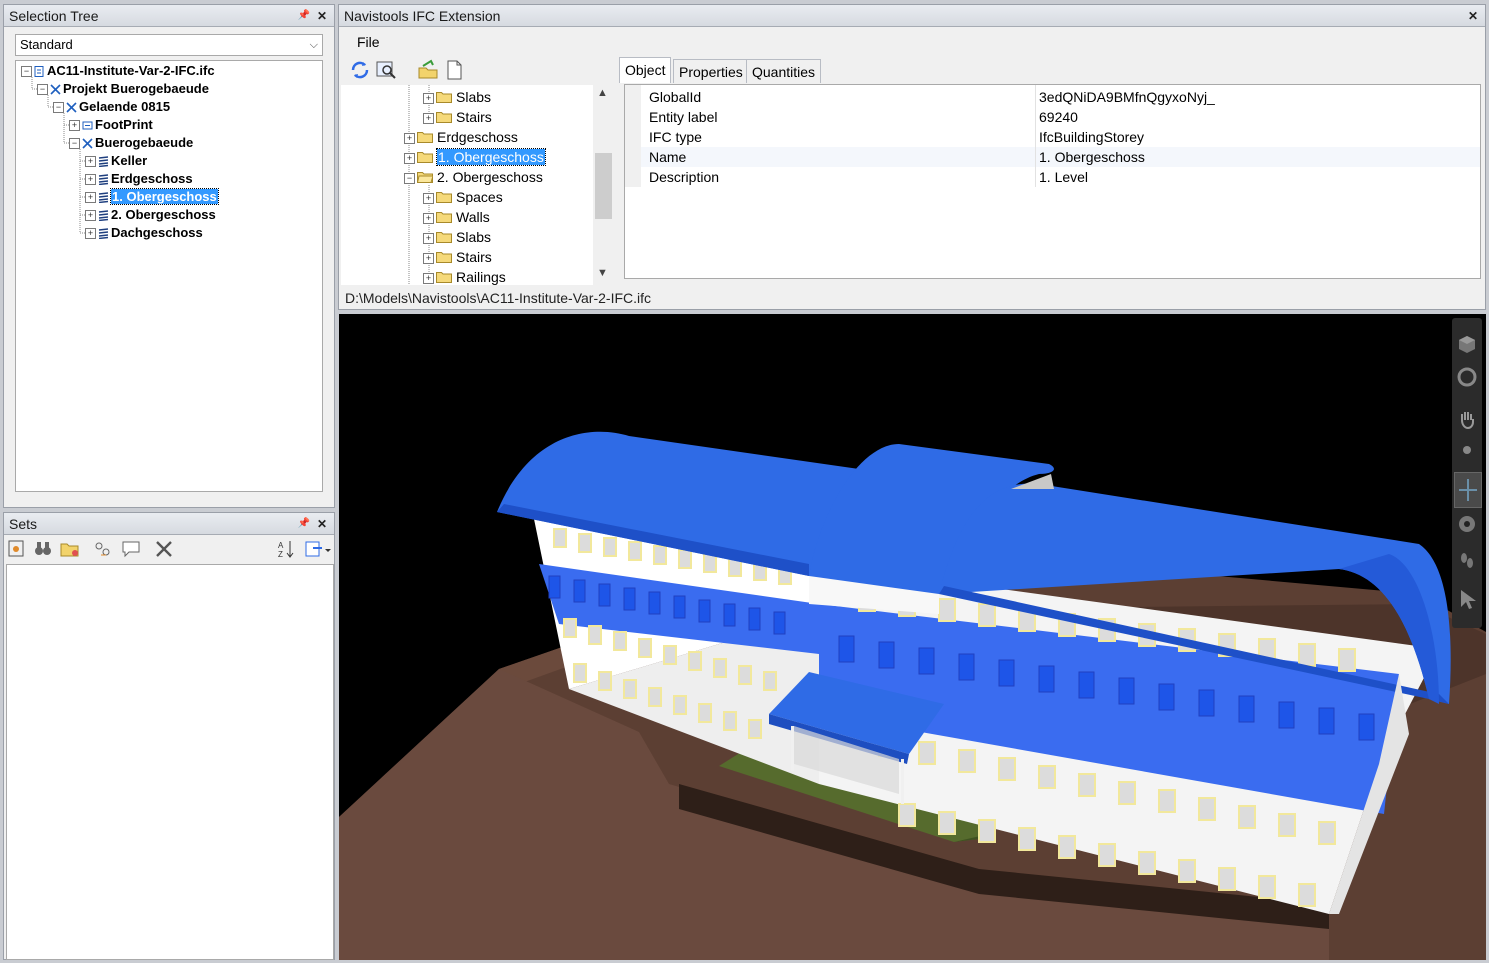 This screenshot has height=963, width=1489. What do you see at coordinates (131, 549) in the screenshot?
I see `comment-icon` at bounding box center [131, 549].